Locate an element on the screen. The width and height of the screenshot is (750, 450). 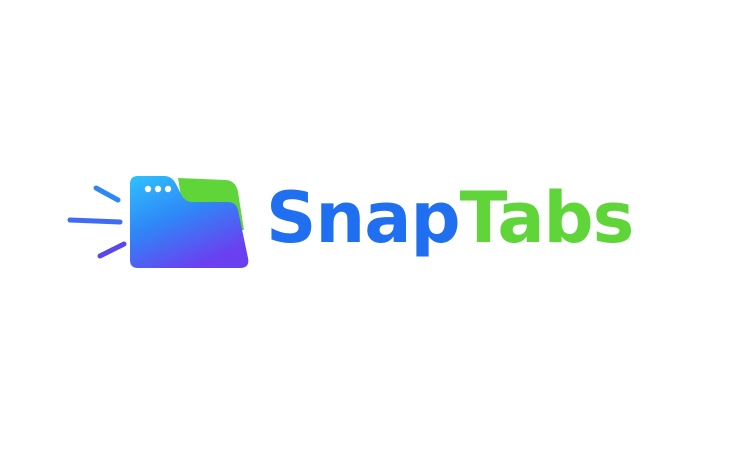
logo-wordmark: SnapTabs is located at coordinates (450, 218).